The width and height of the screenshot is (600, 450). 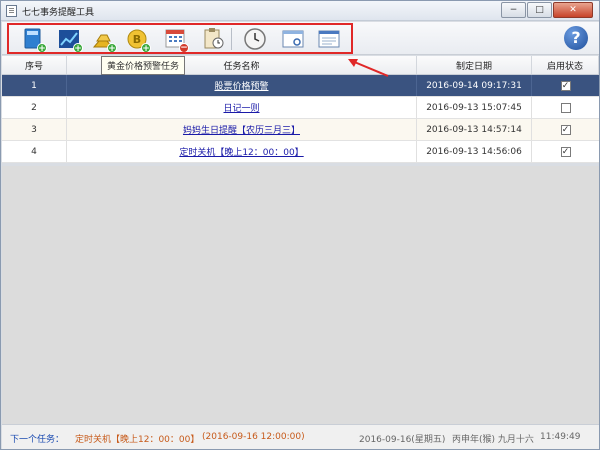 What do you see at coordinates (573, 10) in the screenshot?
I see `close-button: ✕` at bounding box center [573, 10].